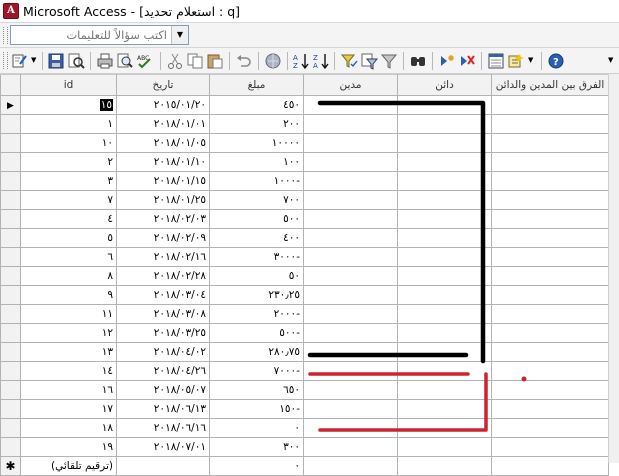 This screenshot has height=476, width=619. Describe the element at coordinates (304, 295) in the screenshot. I see `table-row: ٩ ٢٠١٨/٠٣/٠٤ ٢٣٠٫٢٥` at that location.